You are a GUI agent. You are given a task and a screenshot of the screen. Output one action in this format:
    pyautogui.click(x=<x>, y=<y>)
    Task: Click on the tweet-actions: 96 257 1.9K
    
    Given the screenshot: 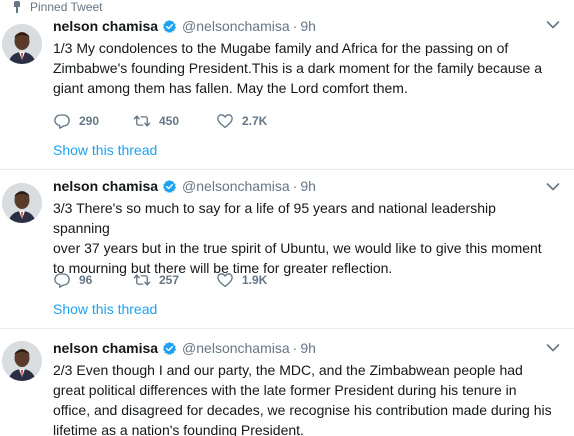 What is the action you would take?
    pyautogui.click(x=160, y=280)
    